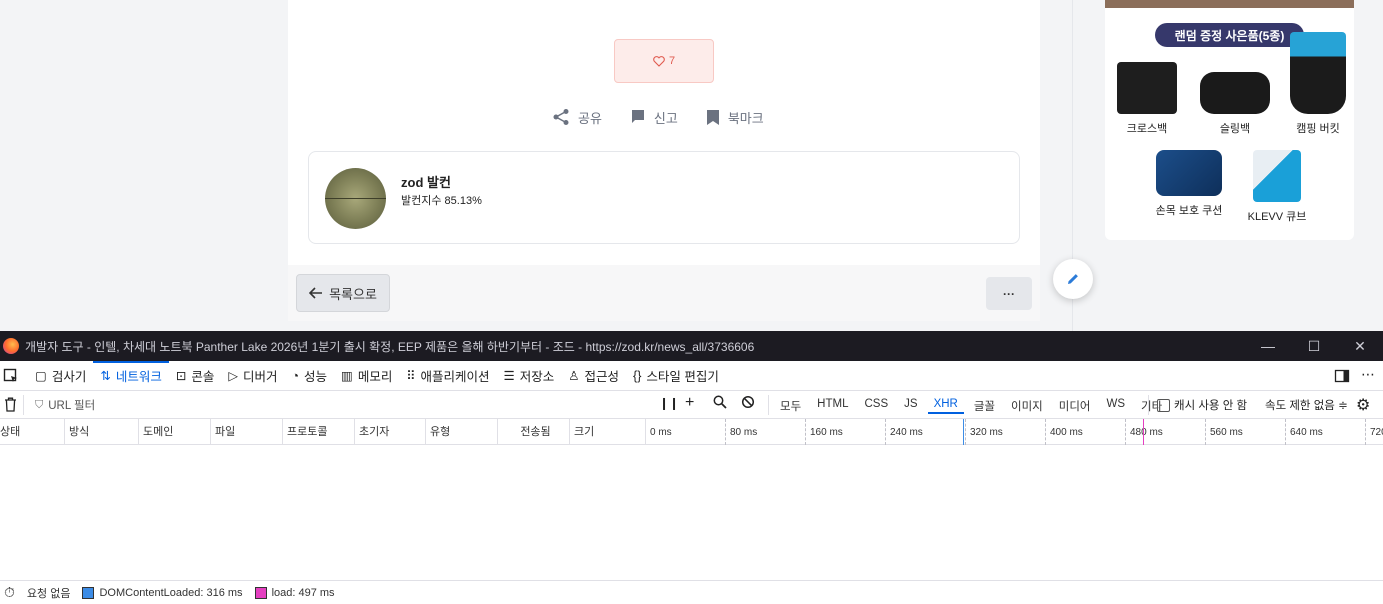 This screenshot has width=1383, height=604. I want to click on tab-console: ⊡ 콘솔, so click(195, 376).